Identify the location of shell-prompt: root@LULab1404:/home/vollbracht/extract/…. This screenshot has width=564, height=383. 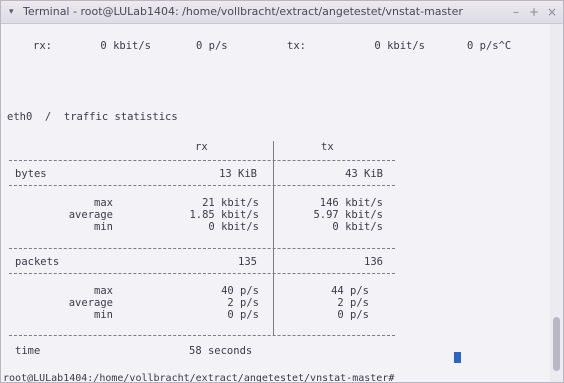
(199, 378).